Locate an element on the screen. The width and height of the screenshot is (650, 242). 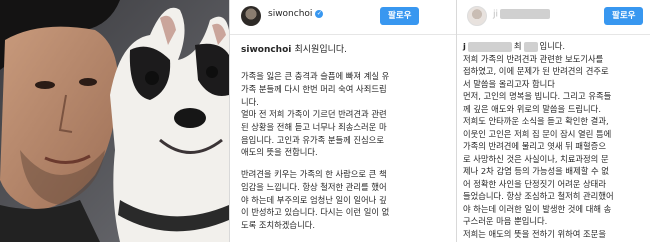
caption-line: 저희는 애도의 뜻을 전하기 위하여 조문을 is located at coordinates (534, 233).